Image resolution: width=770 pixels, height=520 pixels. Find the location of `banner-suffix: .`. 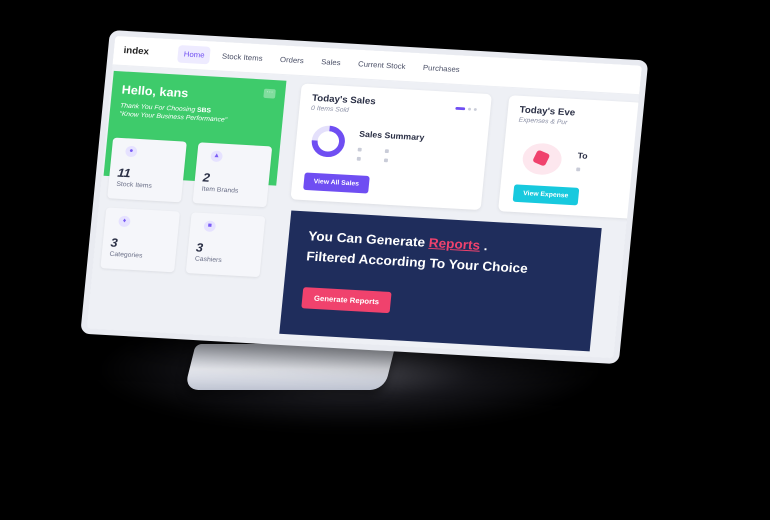

banner-suffix: . is located at coordinates (484, 245).